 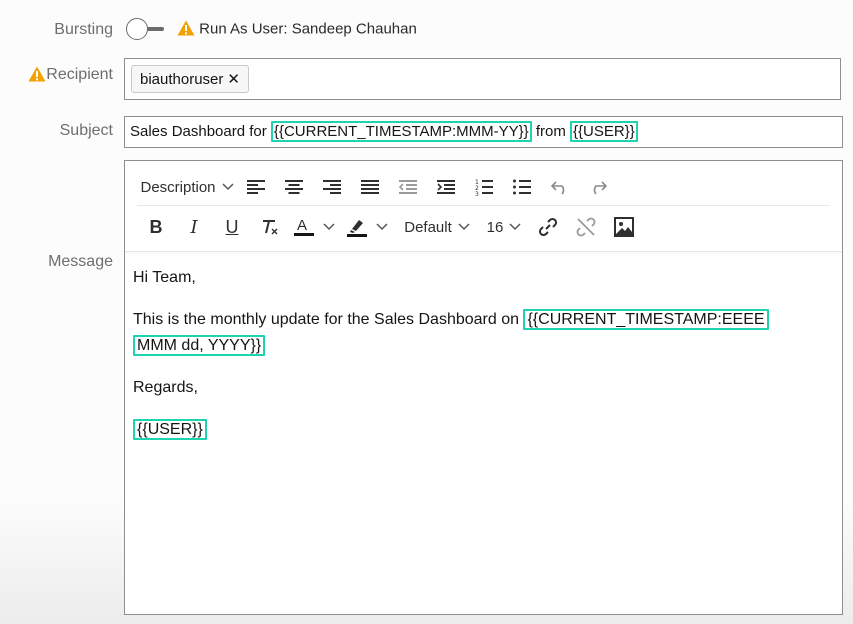 I want to click on align-left-icon, so click(x=256, y=187).